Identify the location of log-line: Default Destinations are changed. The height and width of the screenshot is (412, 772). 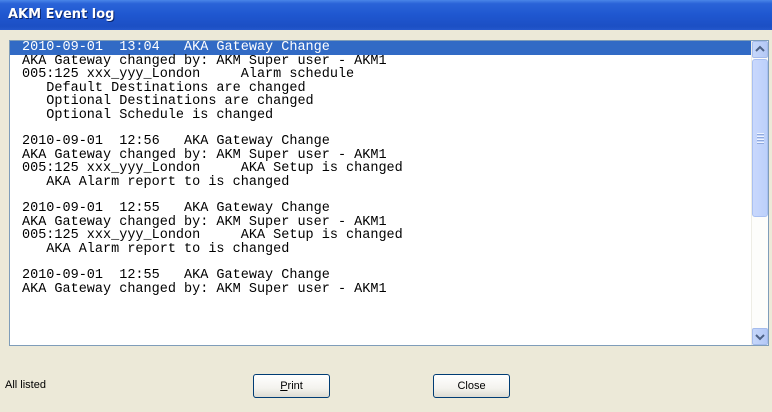
(381, 88).